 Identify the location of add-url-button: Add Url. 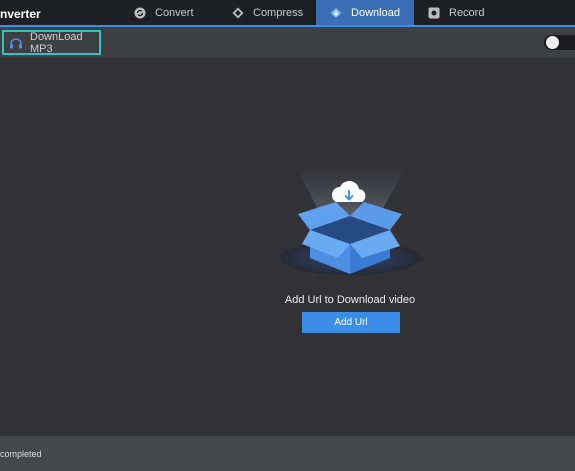
(351, 322).